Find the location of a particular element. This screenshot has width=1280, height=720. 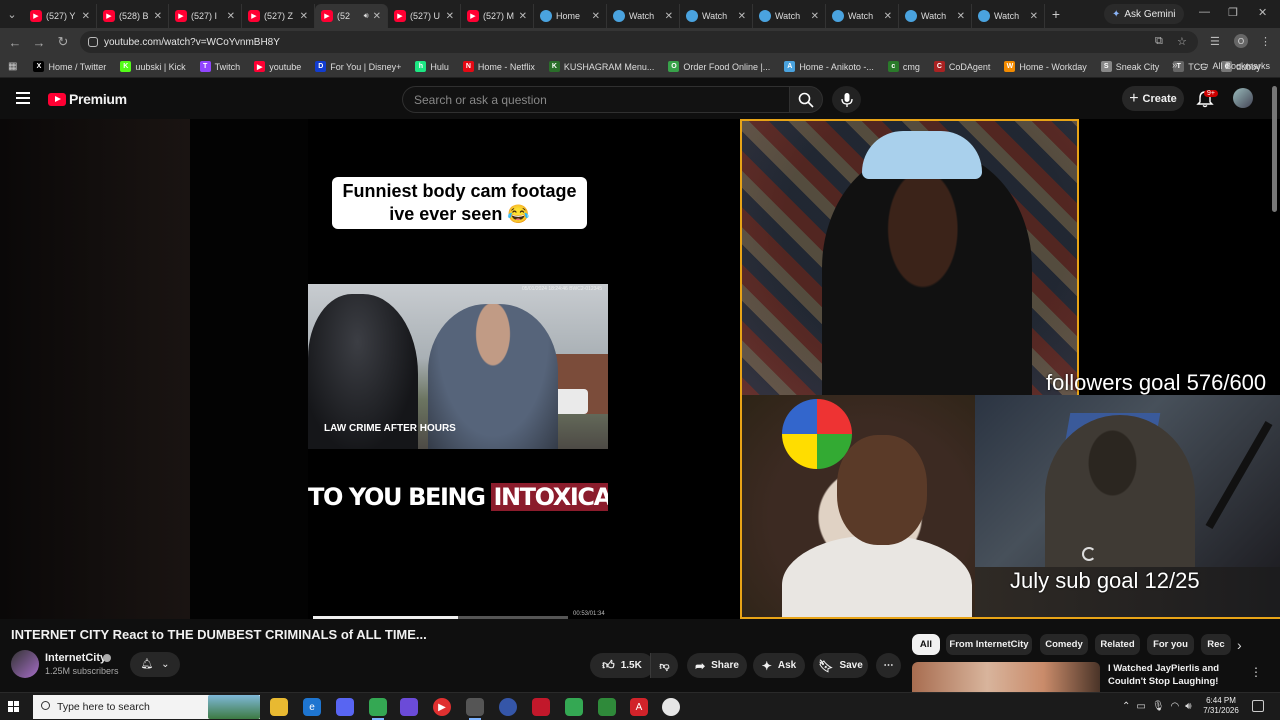

apps-grid-icon: ▦ is located at coordinates (12, 66).